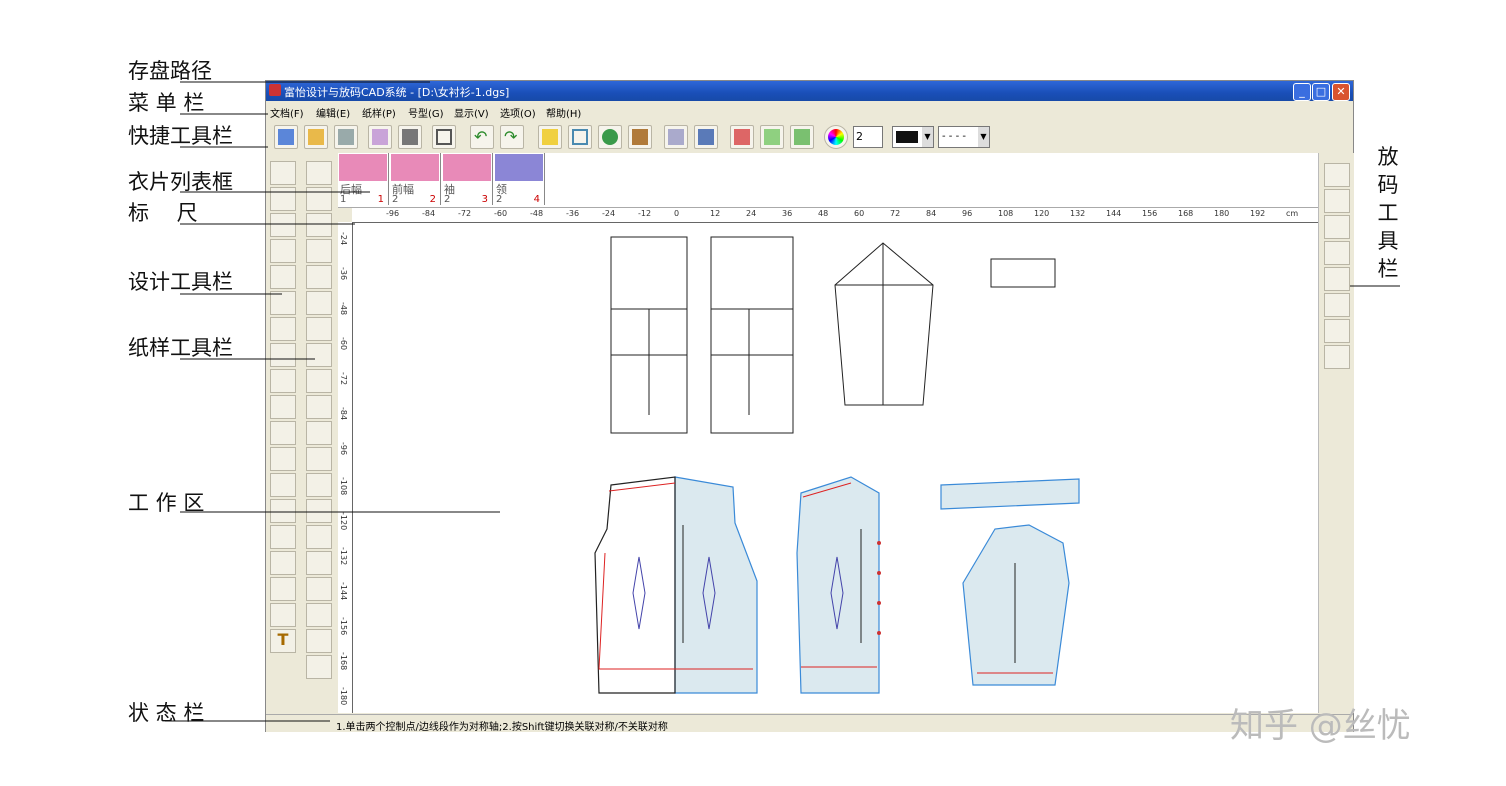 Image resolution: width=1506 pixels, height=786 pixels. I want to click on watermark: 知乎 @丝忧, so click(1320, 726).